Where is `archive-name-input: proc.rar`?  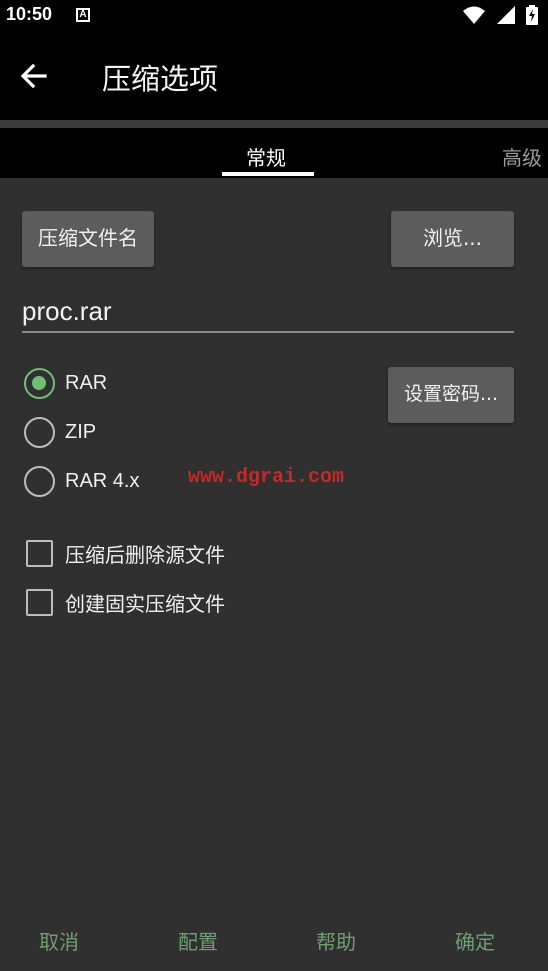
archive-name-input: proc.rar is located at coordinates (268, 312).